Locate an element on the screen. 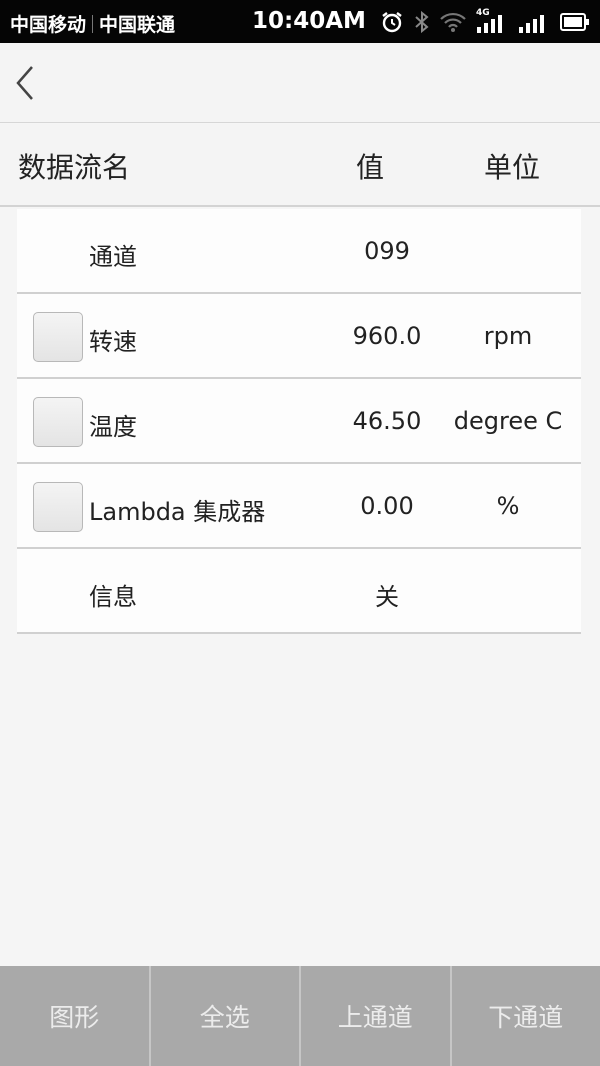 The height and width of the screenshot is (1066, 600). bluetooth-icon is located at coordinates (422, 22).